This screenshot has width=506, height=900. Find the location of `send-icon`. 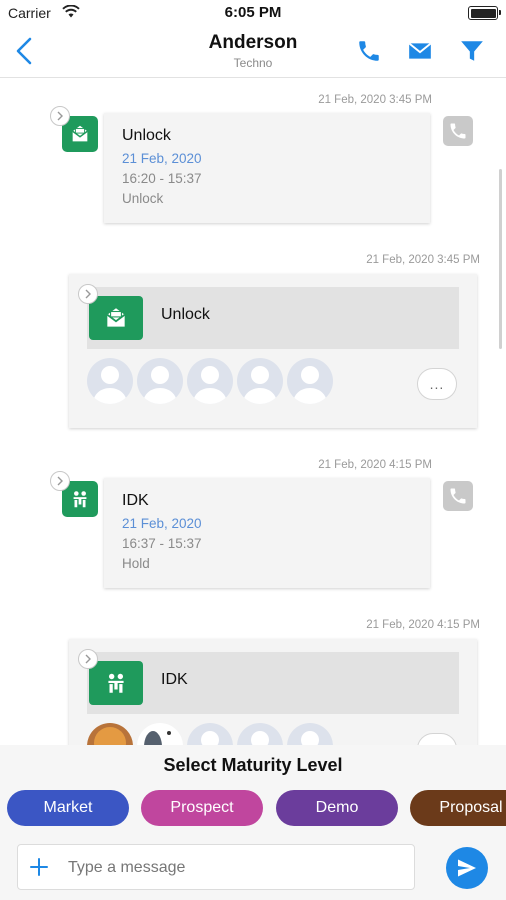

send-icon is located at coordinates (467, 868).